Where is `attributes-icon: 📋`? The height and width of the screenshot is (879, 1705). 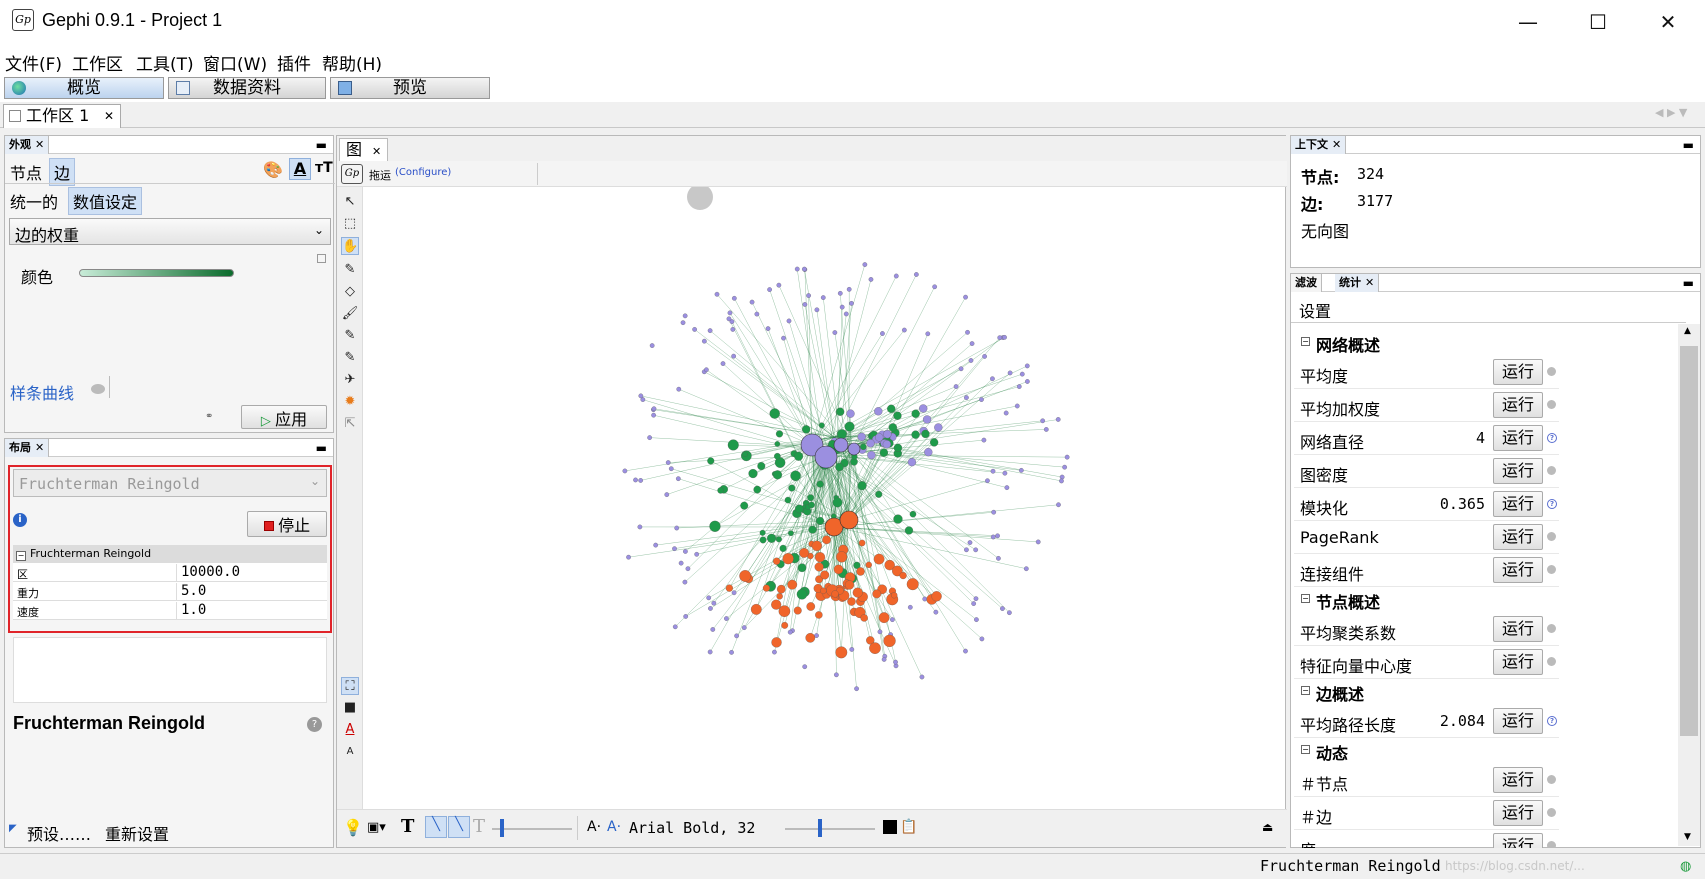 attributes-icon: 📋 is located at coordinates (908, 827).